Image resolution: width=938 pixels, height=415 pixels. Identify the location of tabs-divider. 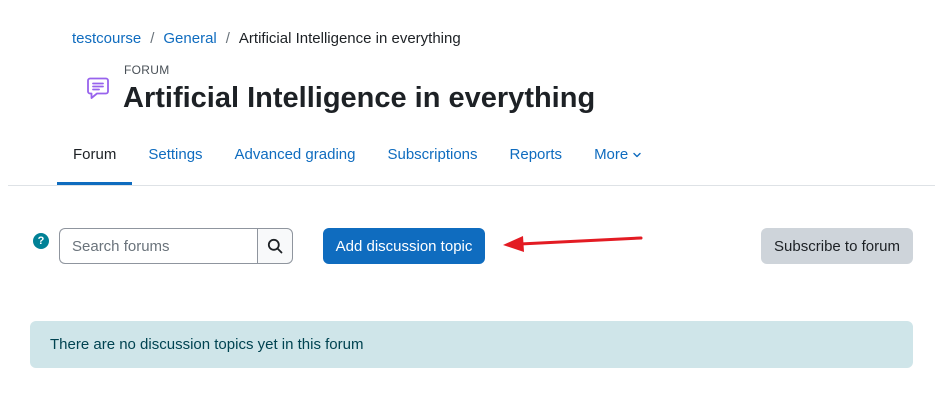
(471, 185).